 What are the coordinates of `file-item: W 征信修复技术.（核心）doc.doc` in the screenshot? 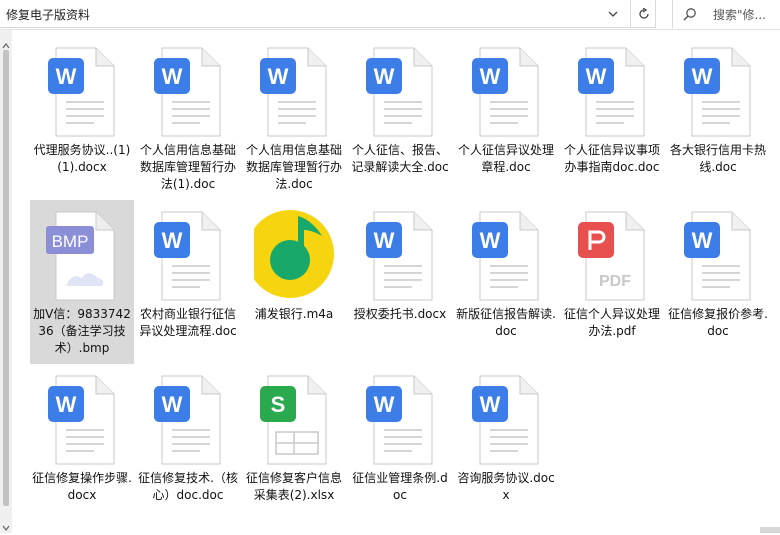 It's located at (188, 446).